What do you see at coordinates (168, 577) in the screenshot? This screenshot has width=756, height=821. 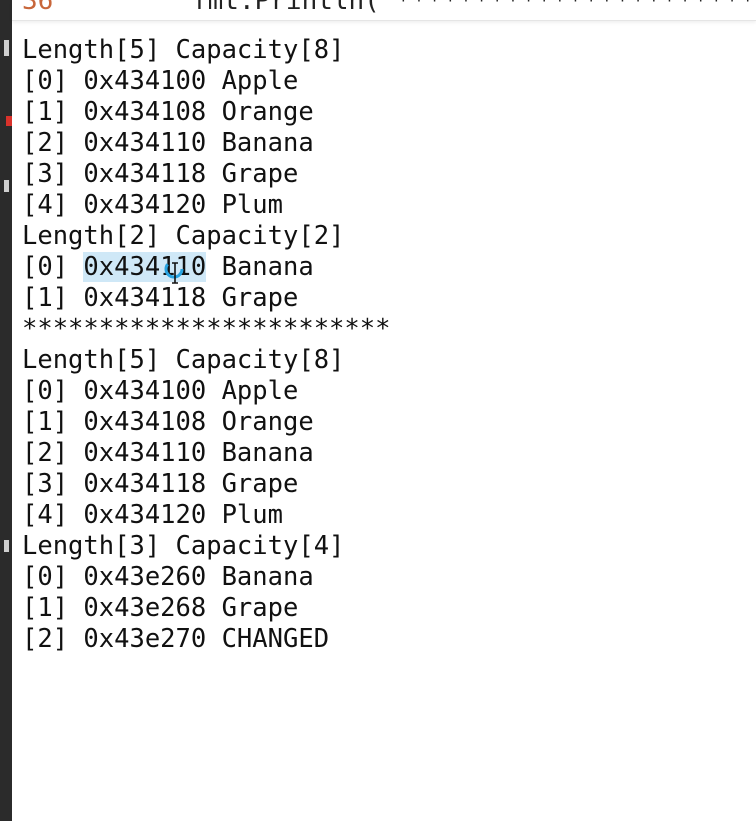 I see `console-line: [0] 0x43e260 Banana` at bounding box center [168, 577].